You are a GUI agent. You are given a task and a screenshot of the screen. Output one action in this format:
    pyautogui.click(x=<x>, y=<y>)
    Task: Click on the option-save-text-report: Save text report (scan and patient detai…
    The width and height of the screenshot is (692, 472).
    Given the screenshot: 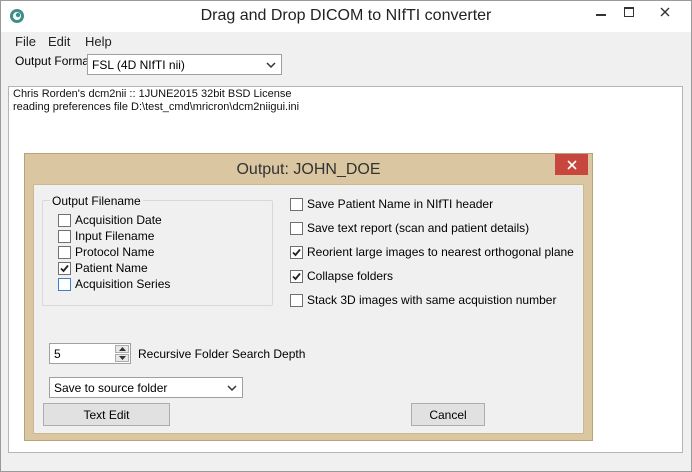 What is the action you would take?
    pyautogui.click(x=409, y=228)
    